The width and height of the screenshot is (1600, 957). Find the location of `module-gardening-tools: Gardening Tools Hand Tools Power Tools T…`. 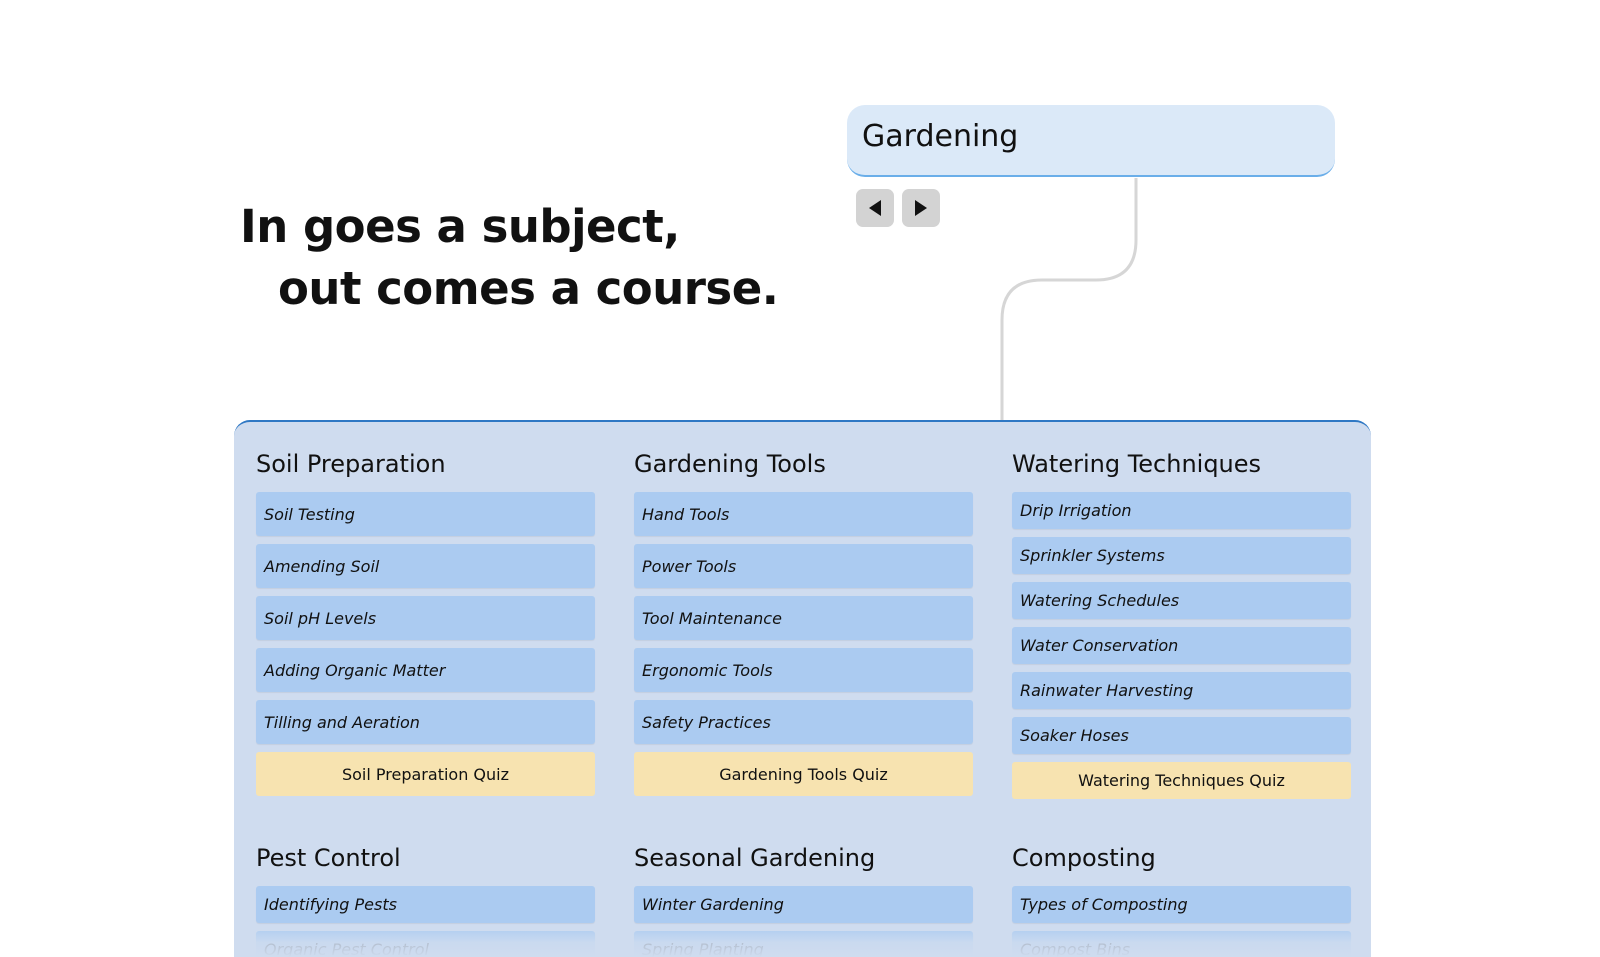

module-gardening-tools: Gardening Tools Hand Tools Power Tools T… is located at coordinates (803, 621).